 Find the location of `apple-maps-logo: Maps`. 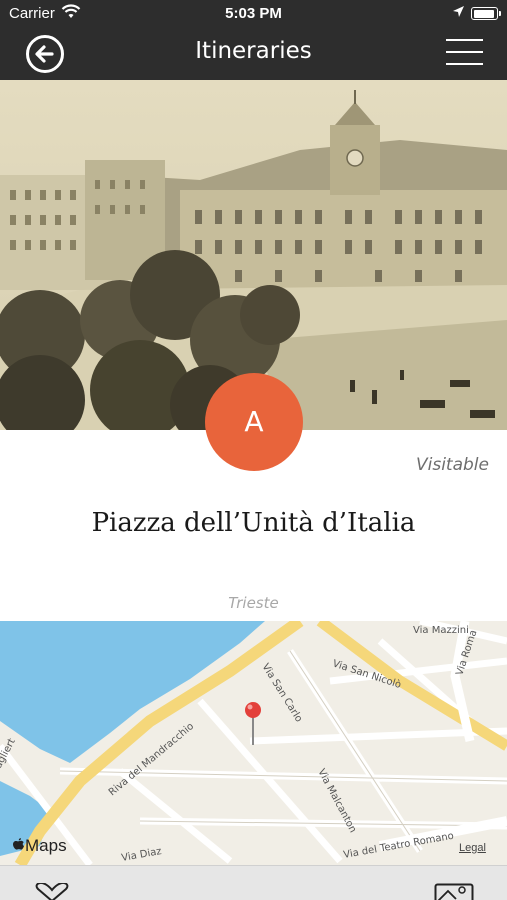

apple-maps-logo: Maps is located at coordinates (39, 846).